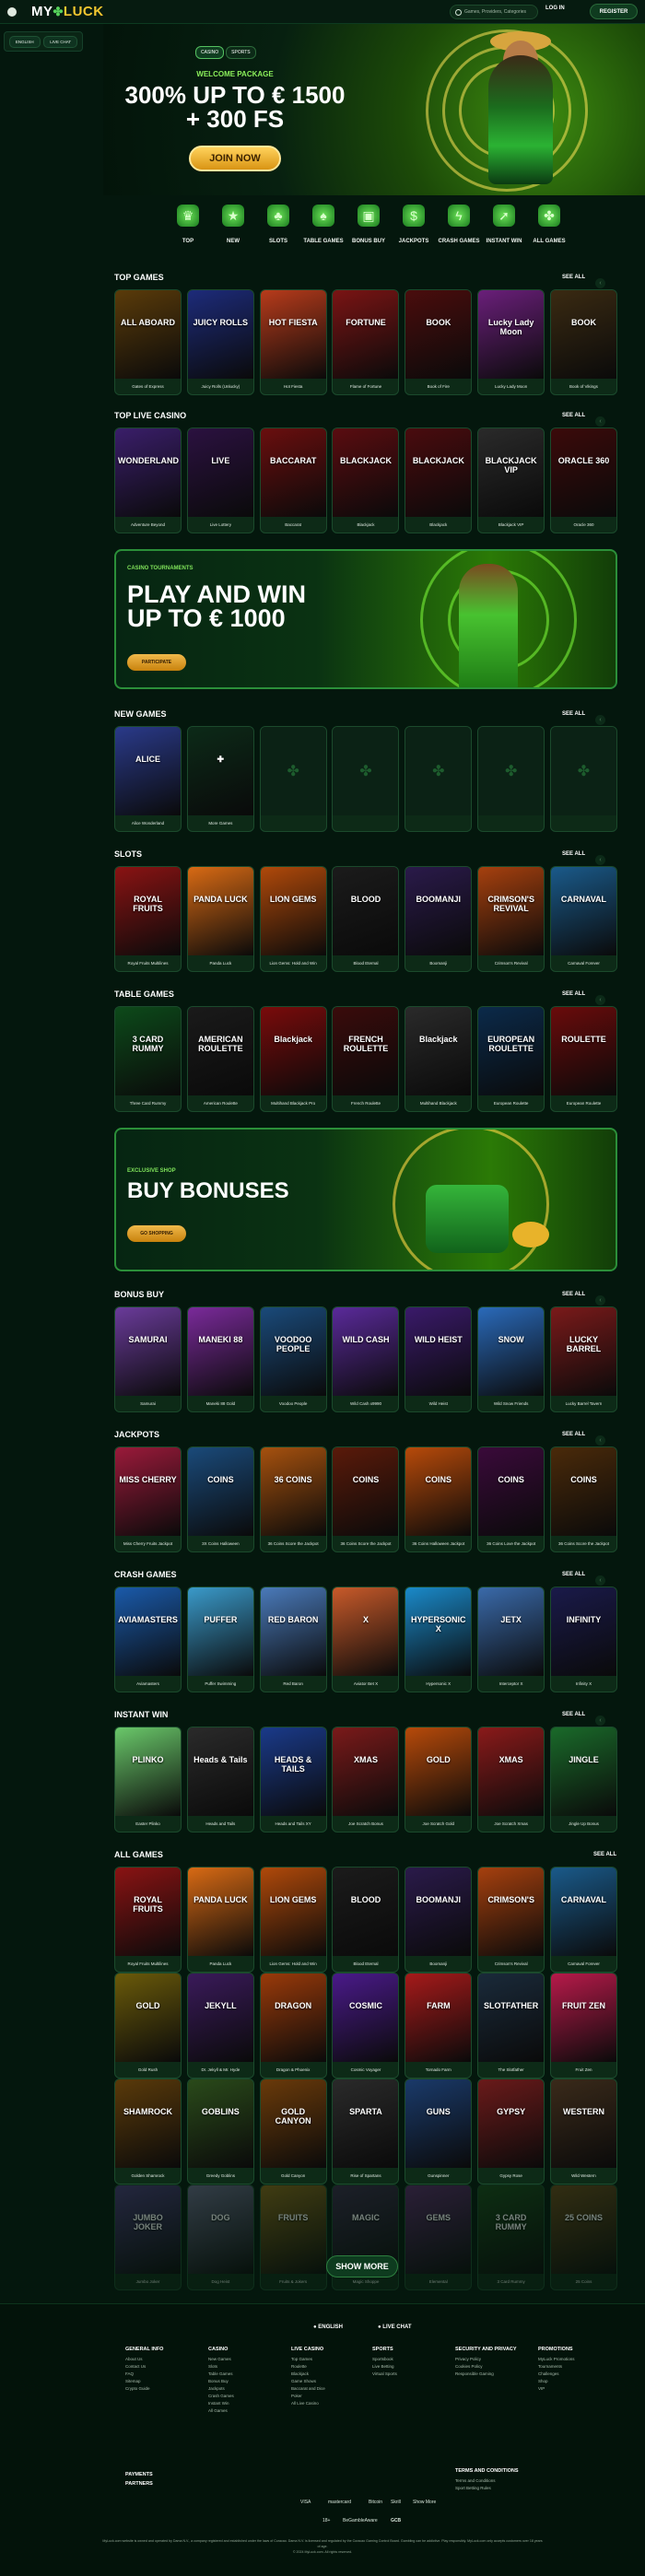 The height and width of the screenshot is (2576, 645). I want to click on footer-link: Roulette, so click(330, 2367).